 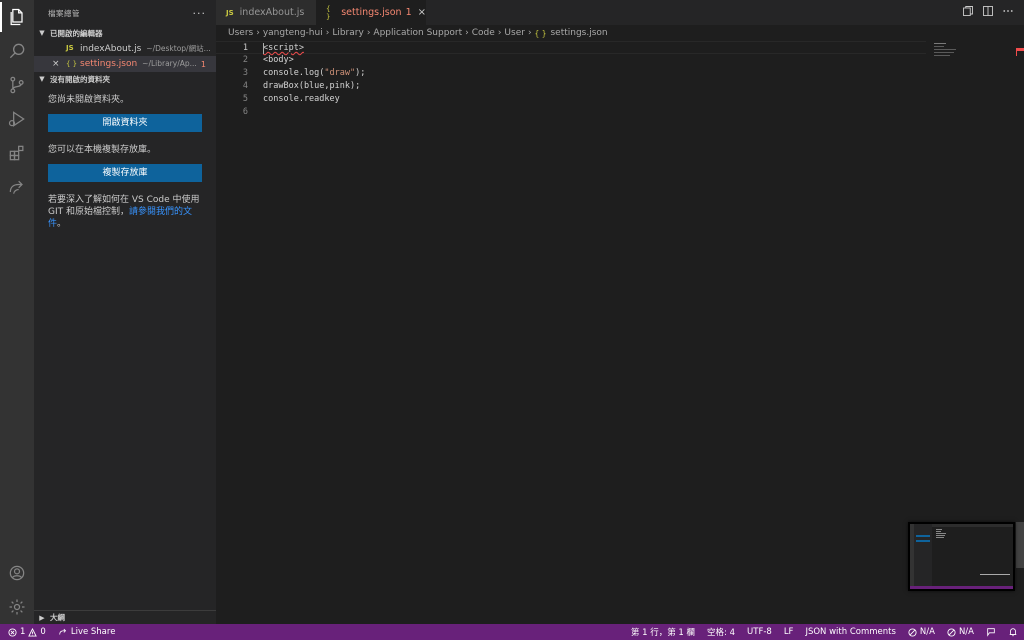 What do you see at coordinates (245, 60) in the screenshot?
I see `line-number: 2` at bounding box center [245, 60].